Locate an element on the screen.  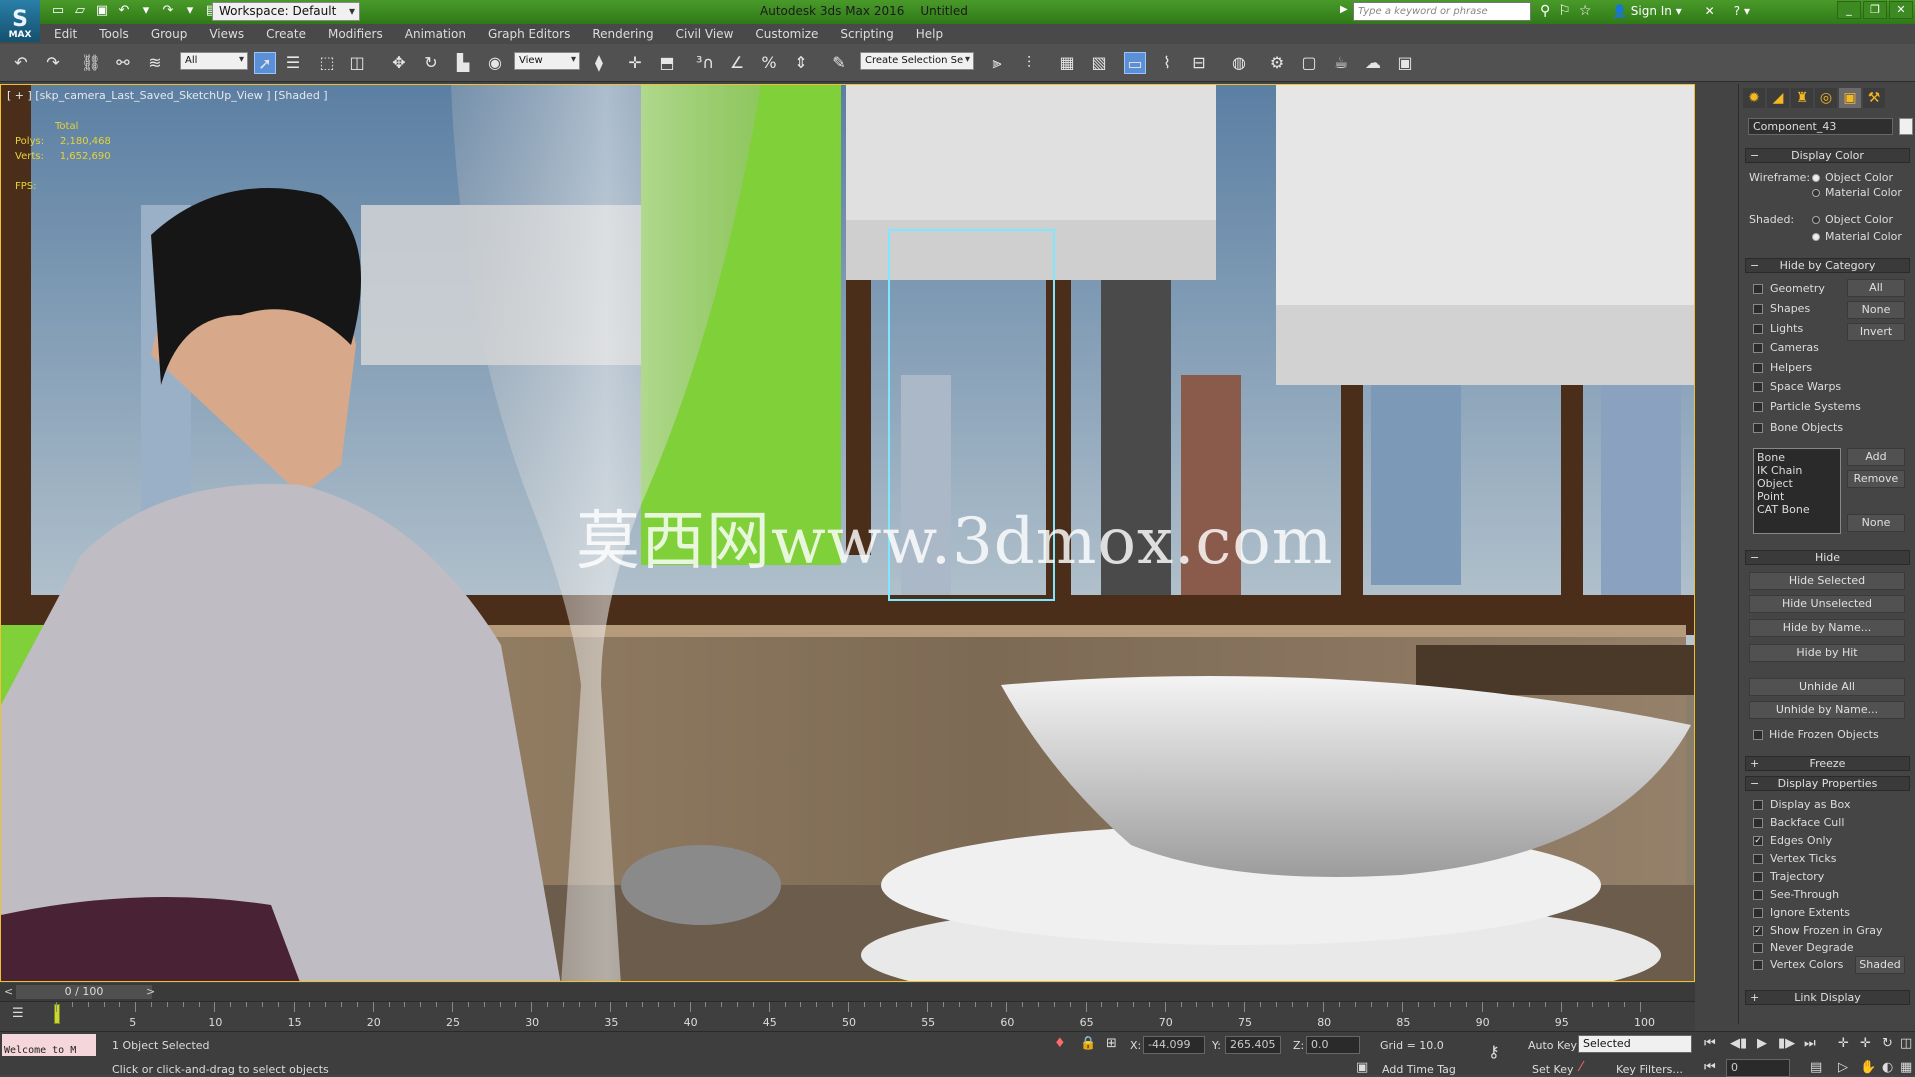
menu-edit: Edit is located at coordinates (65, 34).